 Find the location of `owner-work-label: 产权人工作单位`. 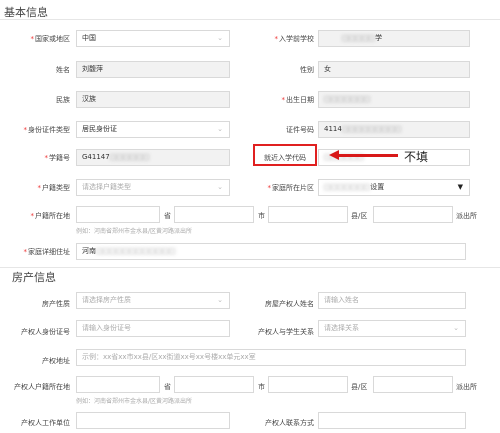

owner-work-label: 产权人工作单位 is located at coordinates (45, 423).